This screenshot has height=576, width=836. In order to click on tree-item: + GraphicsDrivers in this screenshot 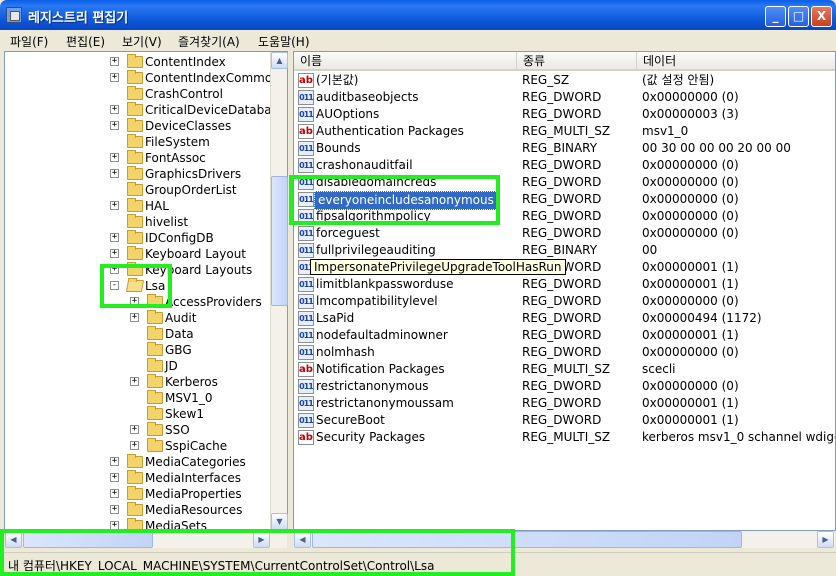, I will do `click(137, 174)`.